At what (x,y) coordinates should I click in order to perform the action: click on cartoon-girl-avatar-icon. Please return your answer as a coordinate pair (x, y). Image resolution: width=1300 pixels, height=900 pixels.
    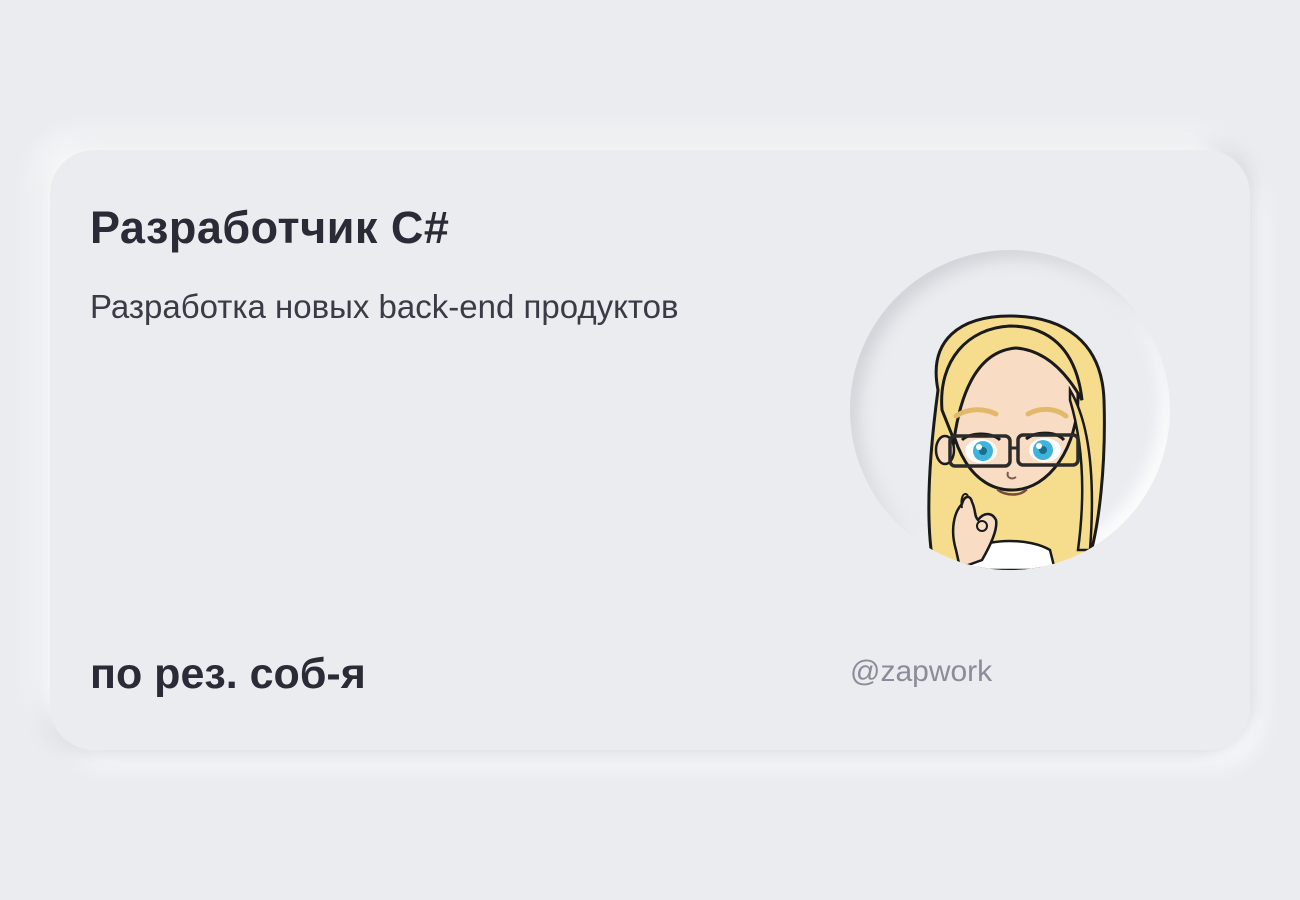
    Looking at the image, I should click on (1016, 442).